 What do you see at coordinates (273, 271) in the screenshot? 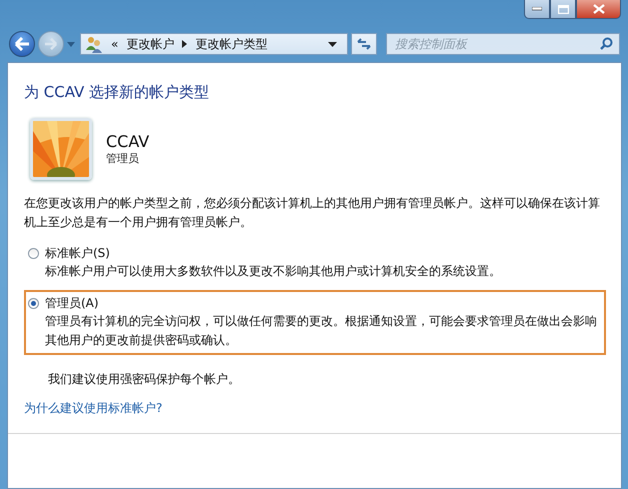
I see `option-description: 标准帐户用户可以使用大多数软件以及更改不影响其他用户或计算机安全的系统设置。` at bounding box center [273, 271].